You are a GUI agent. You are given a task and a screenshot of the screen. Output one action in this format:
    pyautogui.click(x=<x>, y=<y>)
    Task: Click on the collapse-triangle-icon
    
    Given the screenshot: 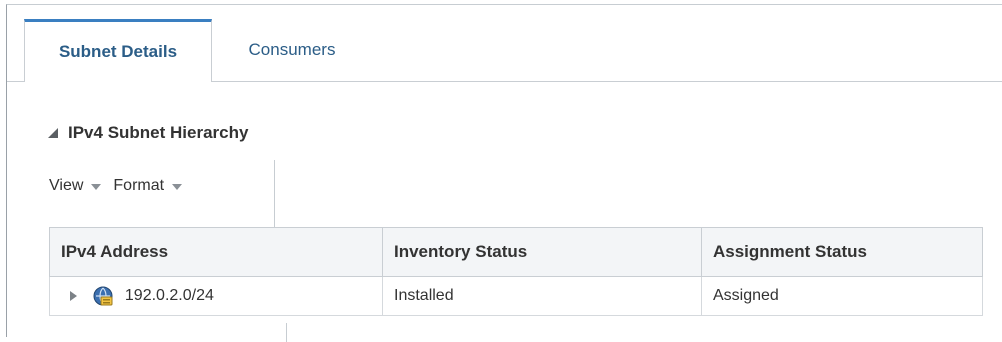 What is the action you would take?
    pyautogui.click(x=53, y=133)
    